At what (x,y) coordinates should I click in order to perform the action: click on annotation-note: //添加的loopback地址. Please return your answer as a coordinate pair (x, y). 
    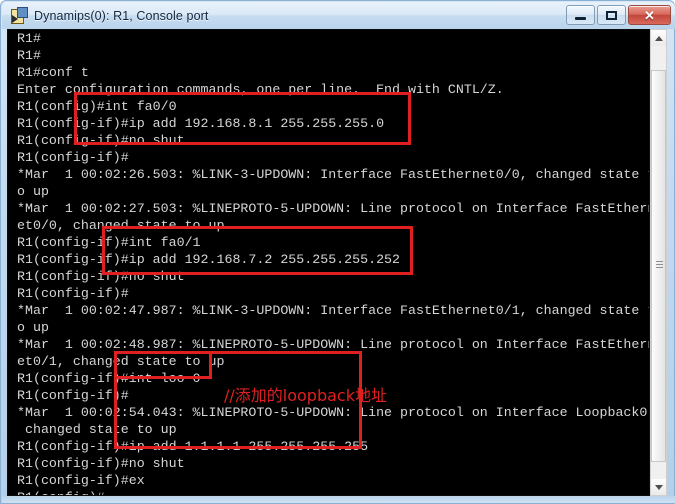
    Looking at the image, I should click on (305, 395).